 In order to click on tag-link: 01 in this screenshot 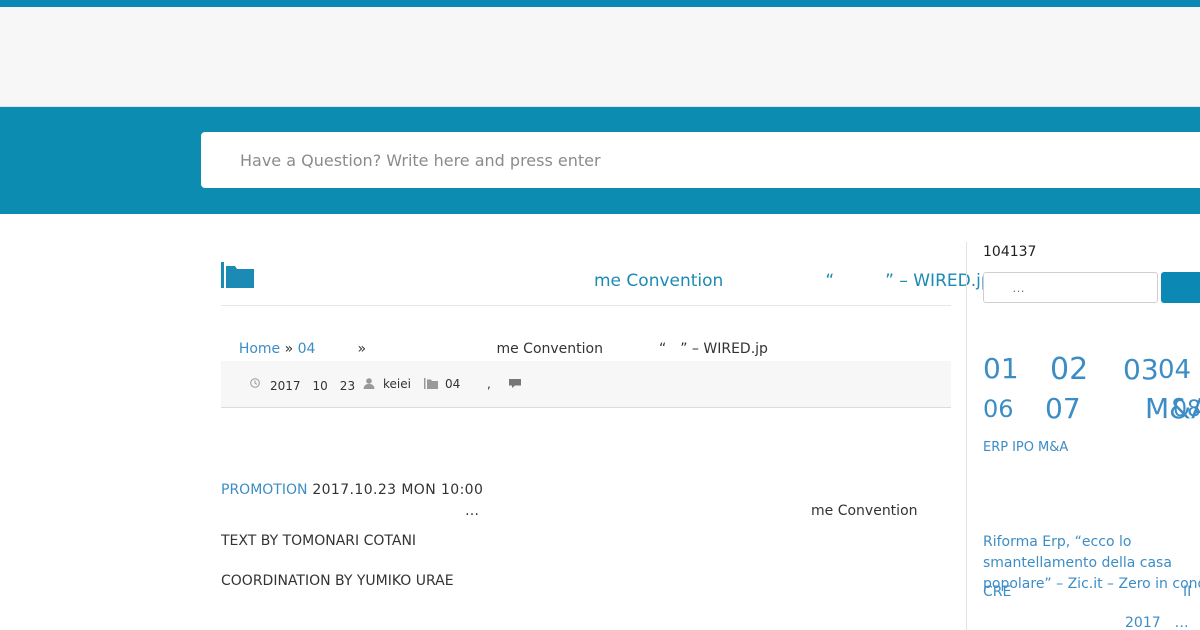, I will do `click(1001, 368)`.